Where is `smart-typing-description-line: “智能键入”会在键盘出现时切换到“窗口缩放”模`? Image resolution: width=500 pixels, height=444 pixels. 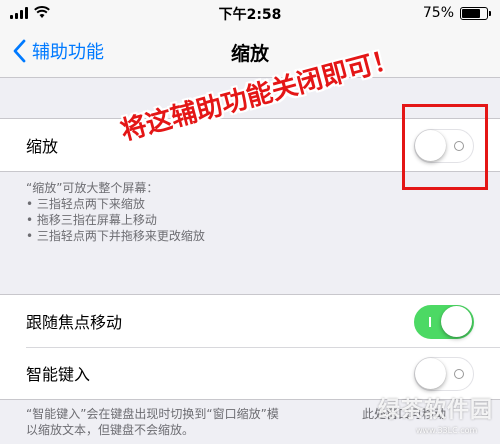 smart-typing-description-line: “智能键入”会在键盘出现时切换到“窗口缩放”模 is located at coordinates (152, 414).